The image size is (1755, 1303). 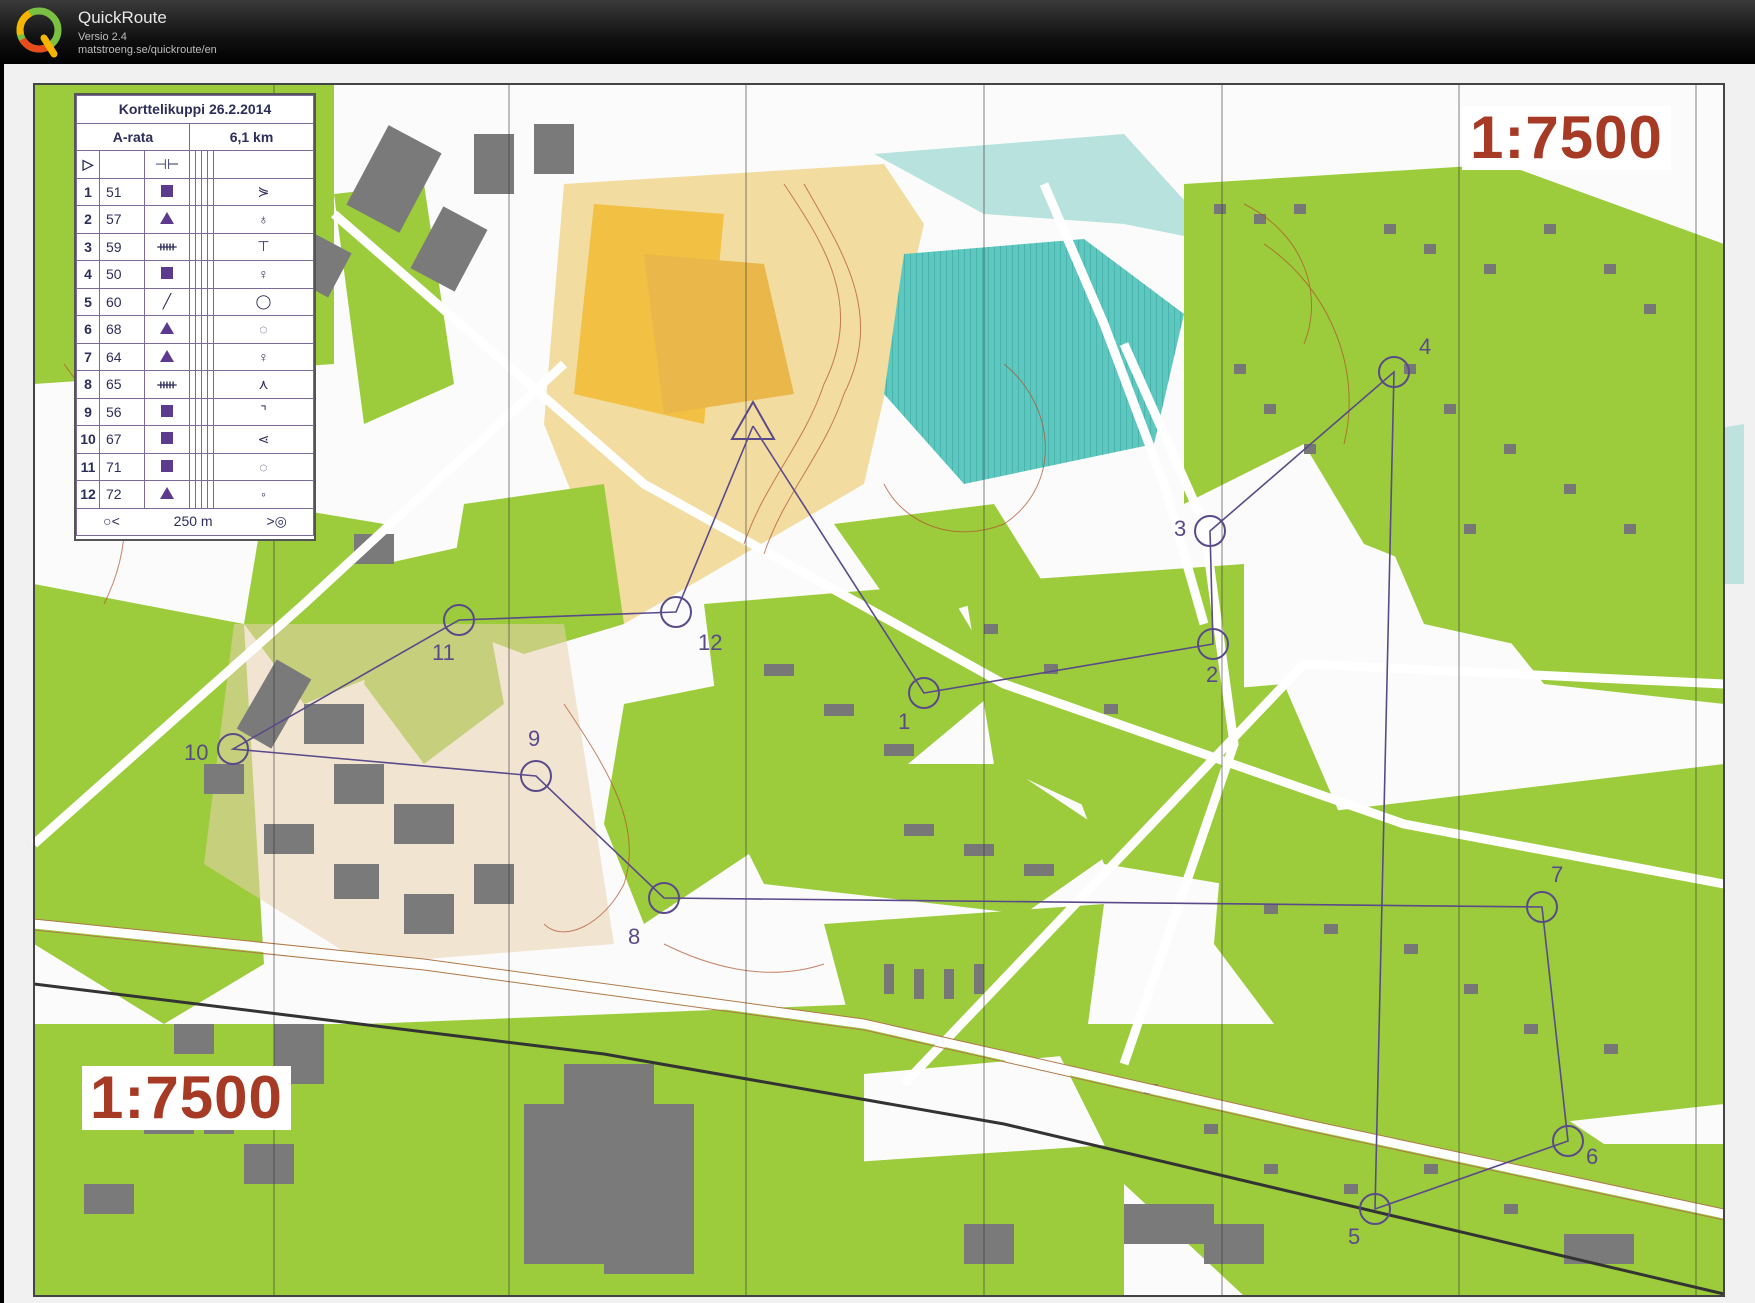 What do you see at coordinates (147, 50) in the screenshot?
I see `app-url: matstroeng.se/quickroute/en` at bounding box center [147, 50].